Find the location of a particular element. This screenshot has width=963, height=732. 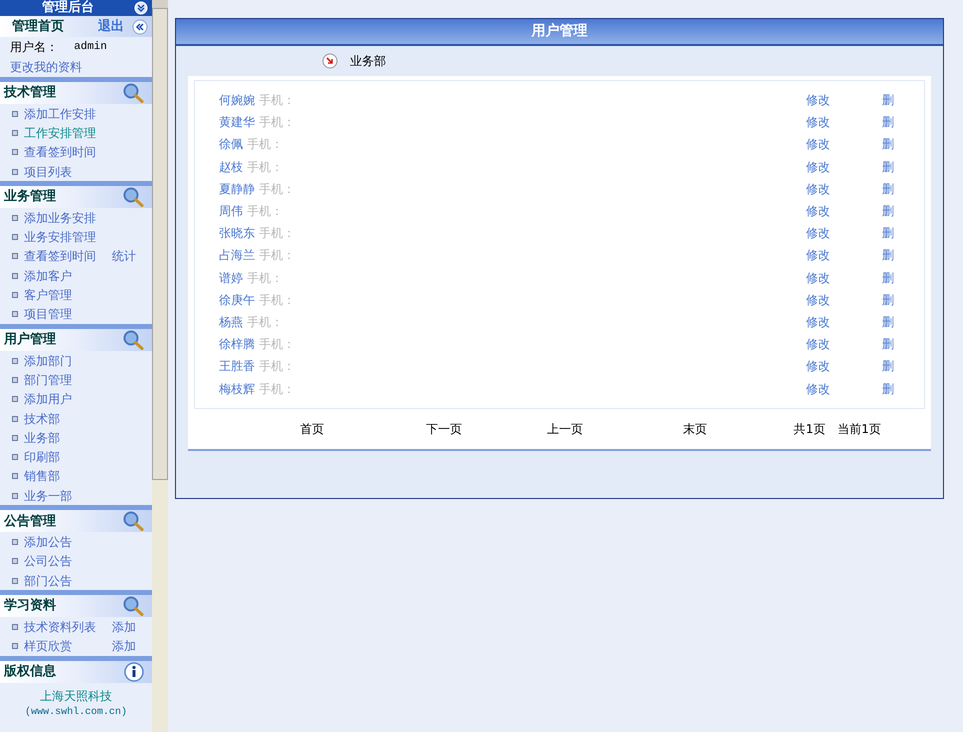

chevron-down-icon is located at coordinates (141, 7).